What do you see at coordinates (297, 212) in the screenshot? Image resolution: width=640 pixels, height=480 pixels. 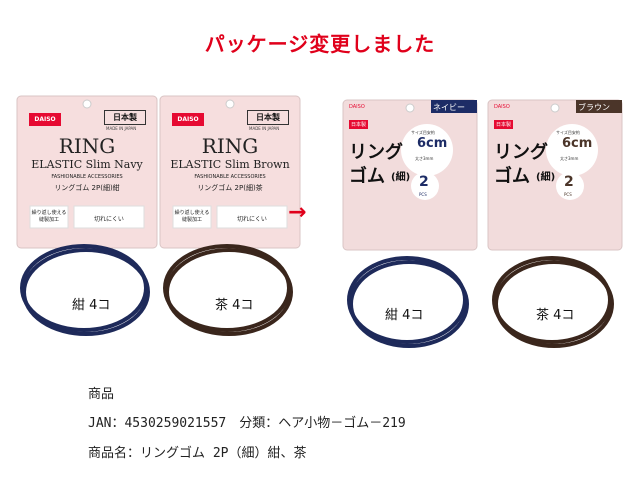 I see `arrow-right-icon: →` at bounding box center [297, 212].